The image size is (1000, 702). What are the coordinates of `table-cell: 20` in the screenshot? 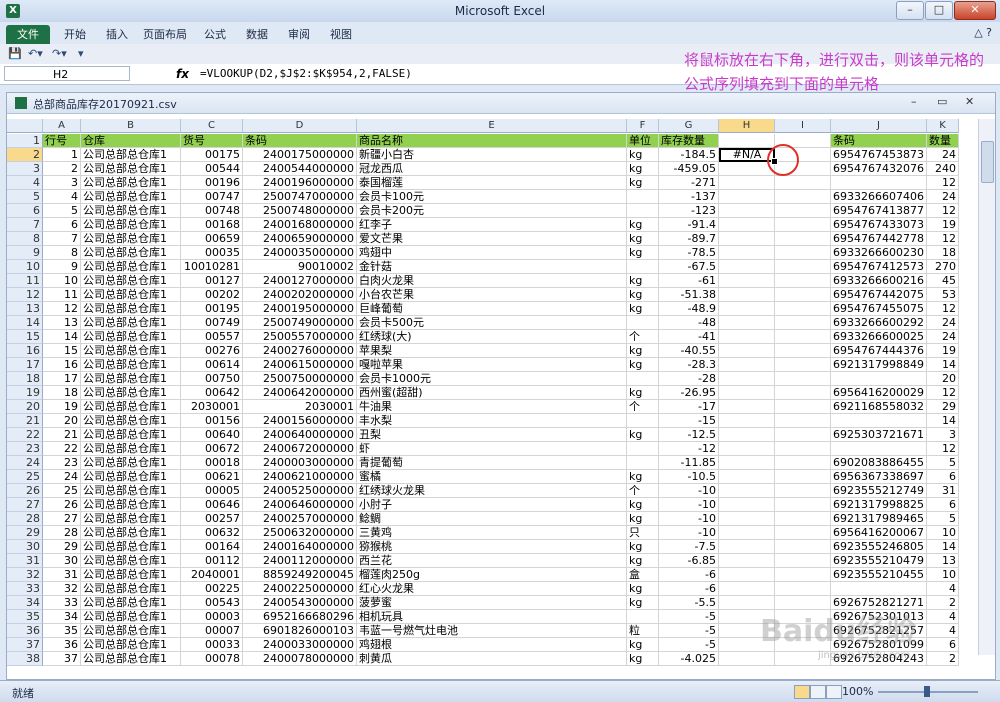 It's located at (943, 379).